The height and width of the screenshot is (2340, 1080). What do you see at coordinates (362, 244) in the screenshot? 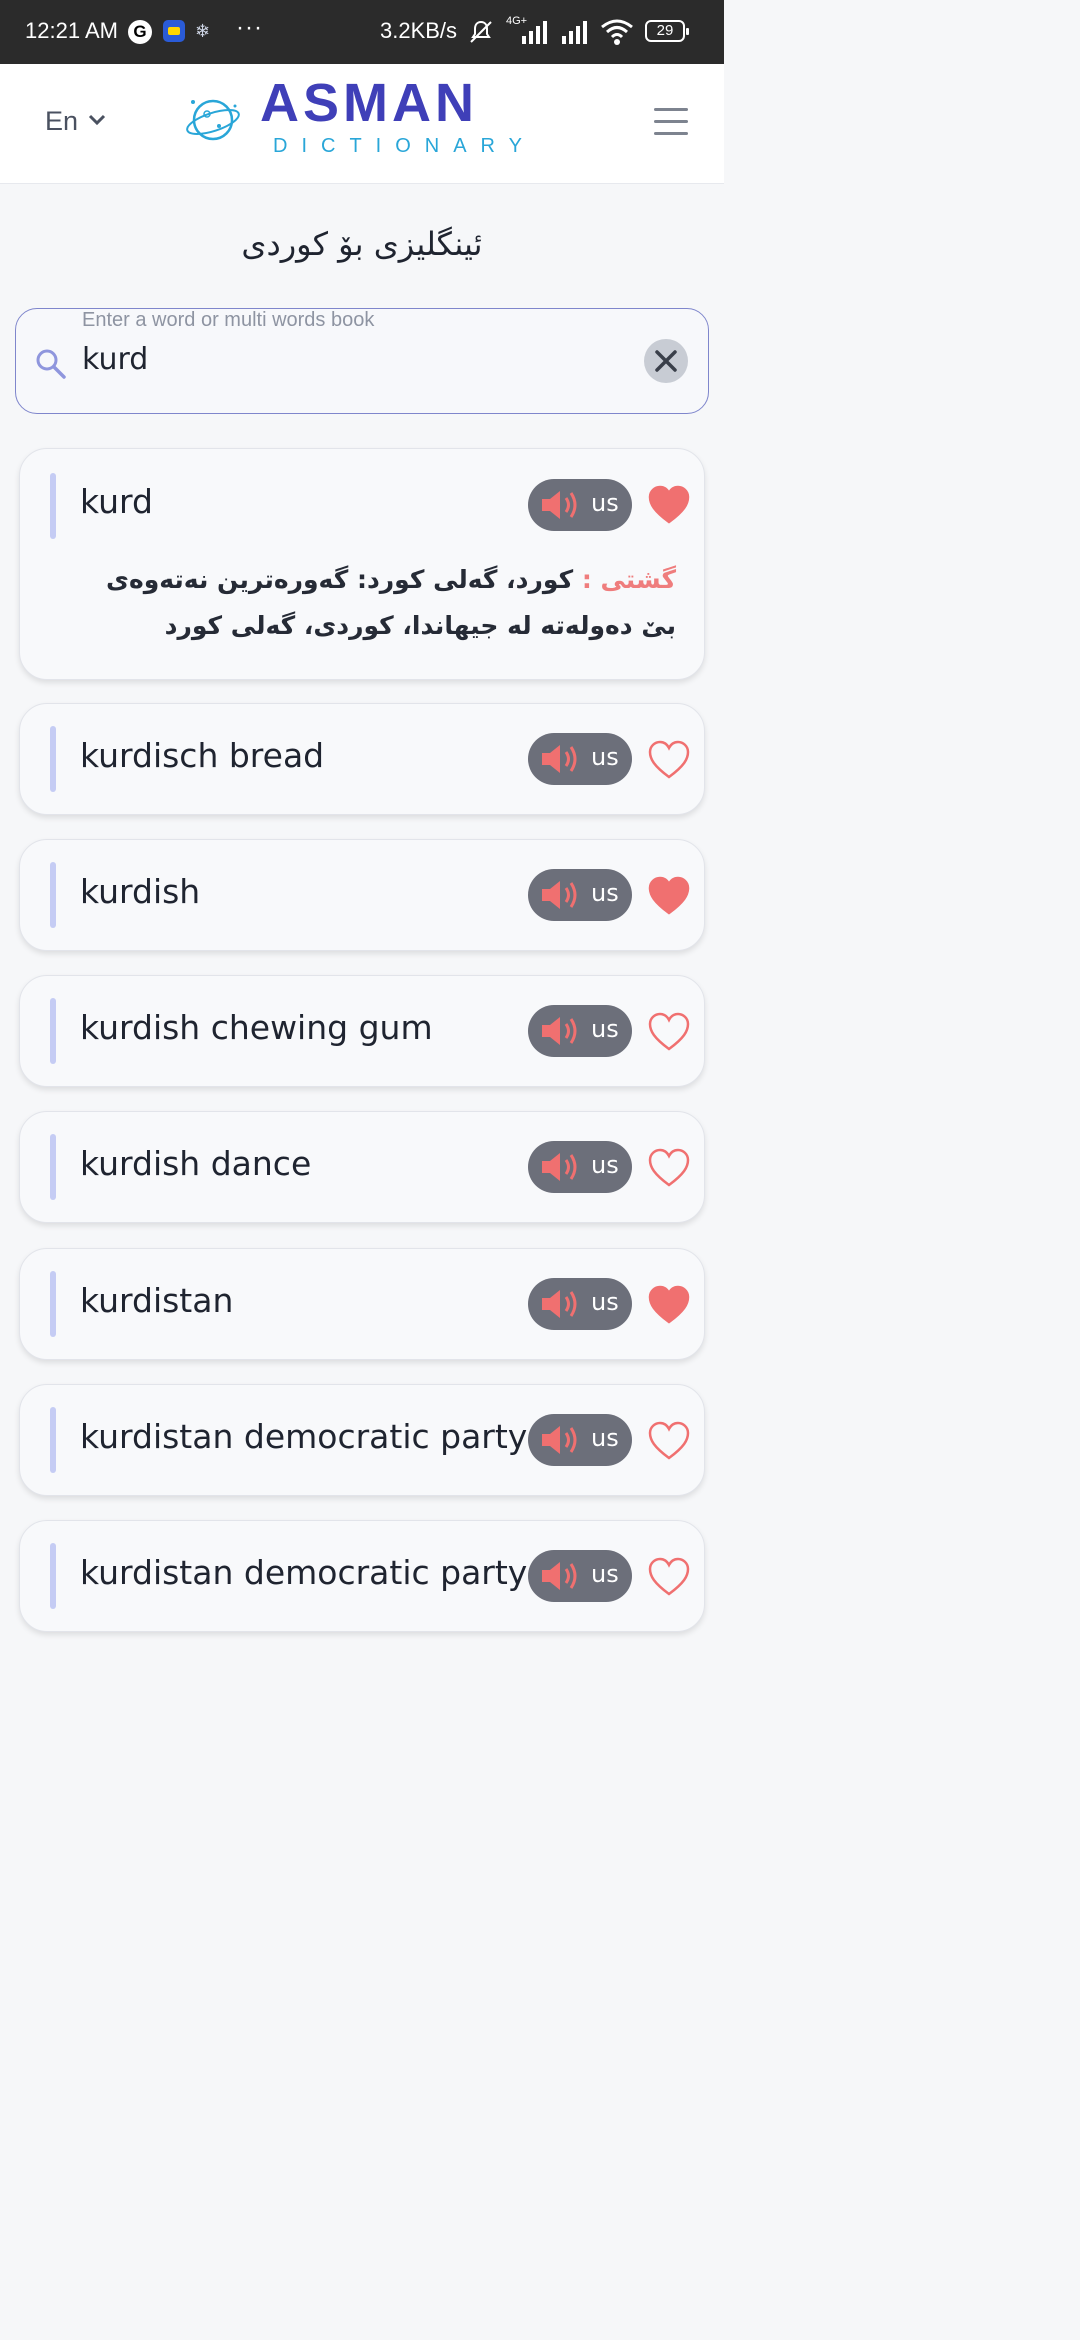
I see `page-title: ئینگلیزی بۆ کوردی` at bounding box center [362, 244].